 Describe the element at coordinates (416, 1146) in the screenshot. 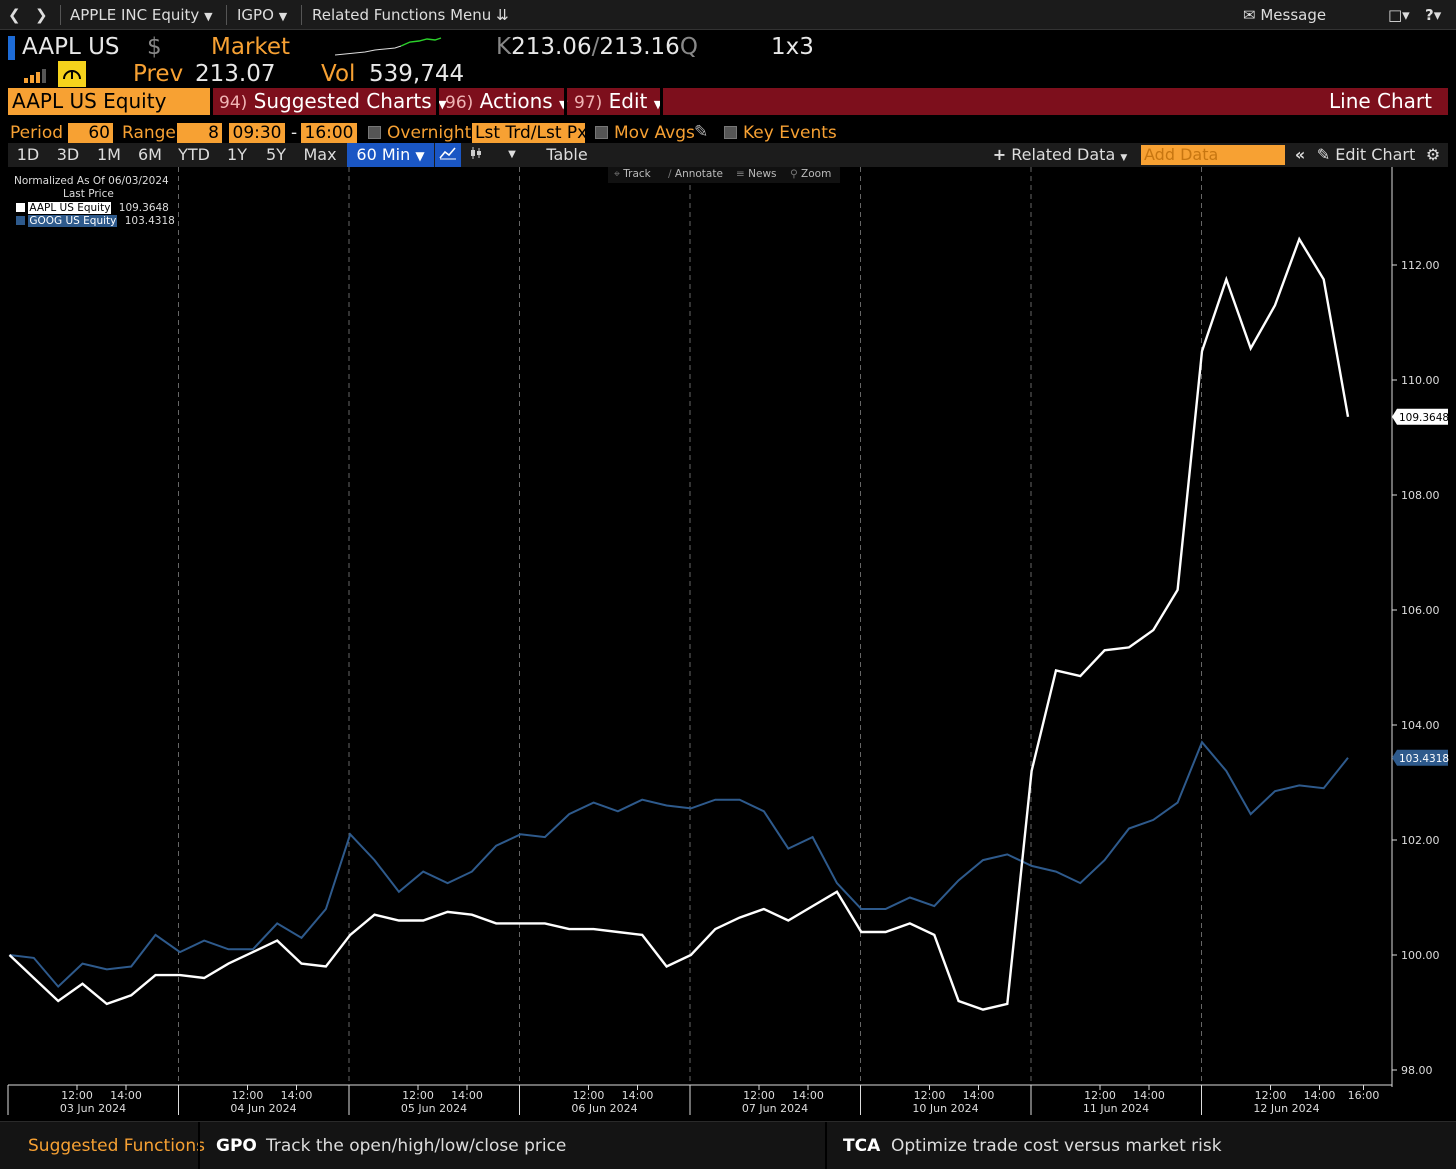

I see `function-desc-gpo: Track the open/high/low/close price` at that location.